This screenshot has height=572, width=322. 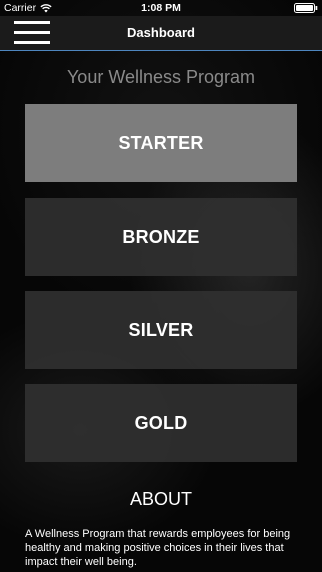 I want to click on program-title: Your Wellness Program, so click(x=161, y=77).